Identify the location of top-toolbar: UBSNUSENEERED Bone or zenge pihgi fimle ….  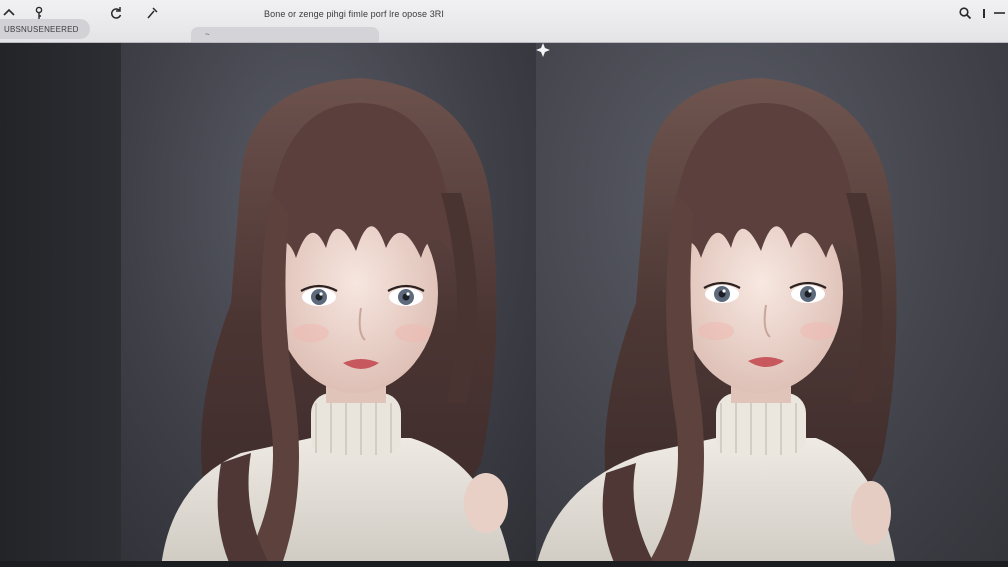
(504, 21).